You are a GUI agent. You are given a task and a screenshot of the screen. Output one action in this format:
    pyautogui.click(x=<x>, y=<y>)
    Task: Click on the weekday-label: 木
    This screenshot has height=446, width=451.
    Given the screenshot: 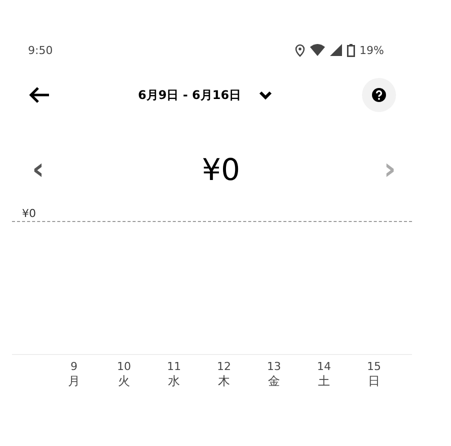 What is the action you would take?
    pyautogui.click(x=224, y=381)
    